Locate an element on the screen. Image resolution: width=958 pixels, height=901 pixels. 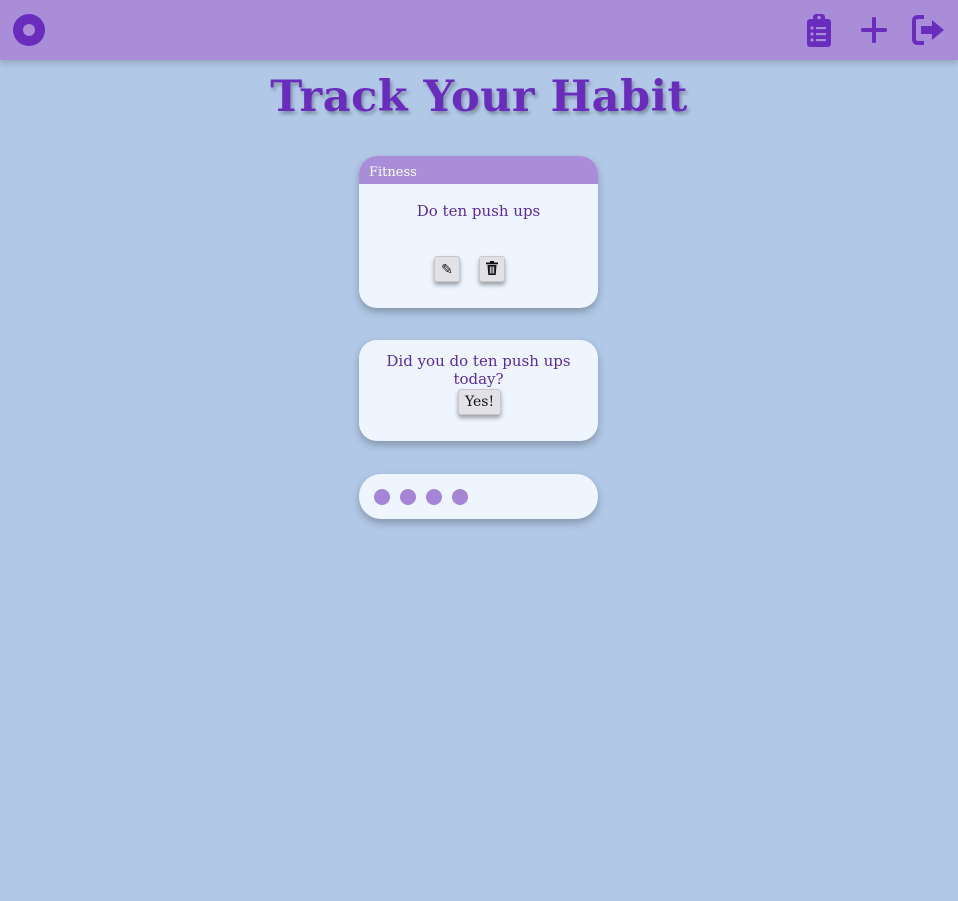
yes-button: Yes! is located at coordinates (480, 402).